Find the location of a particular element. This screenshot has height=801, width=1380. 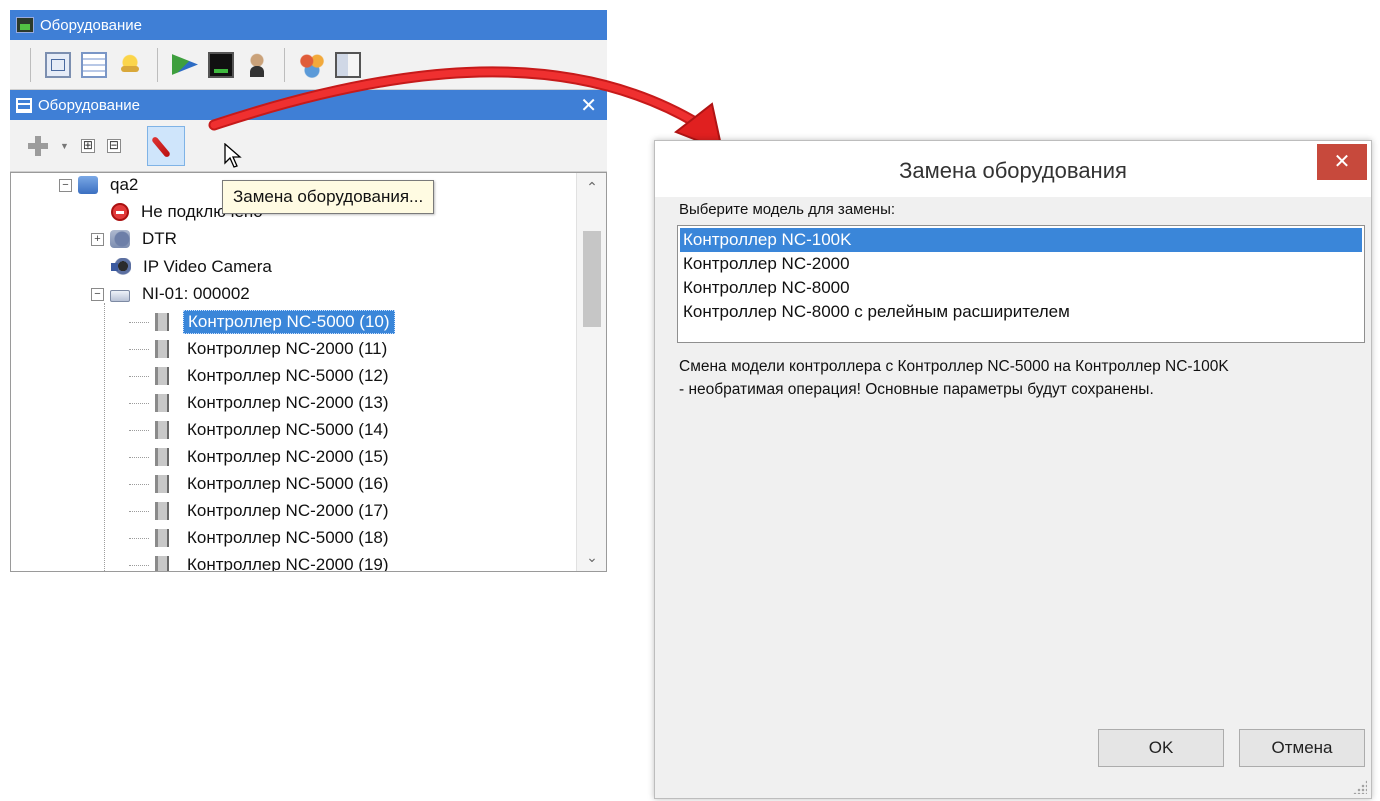

tree-node-controller: Контроллер NC-5000 (10) is located at coordinates (262, 322).